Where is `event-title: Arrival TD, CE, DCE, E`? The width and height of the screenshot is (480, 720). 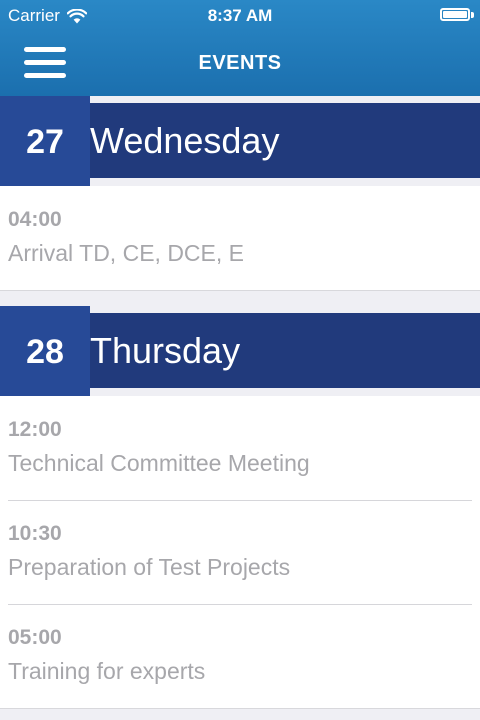
event-title: Arrival TD, CE, DCE, E is located at coordinates (126, 253).